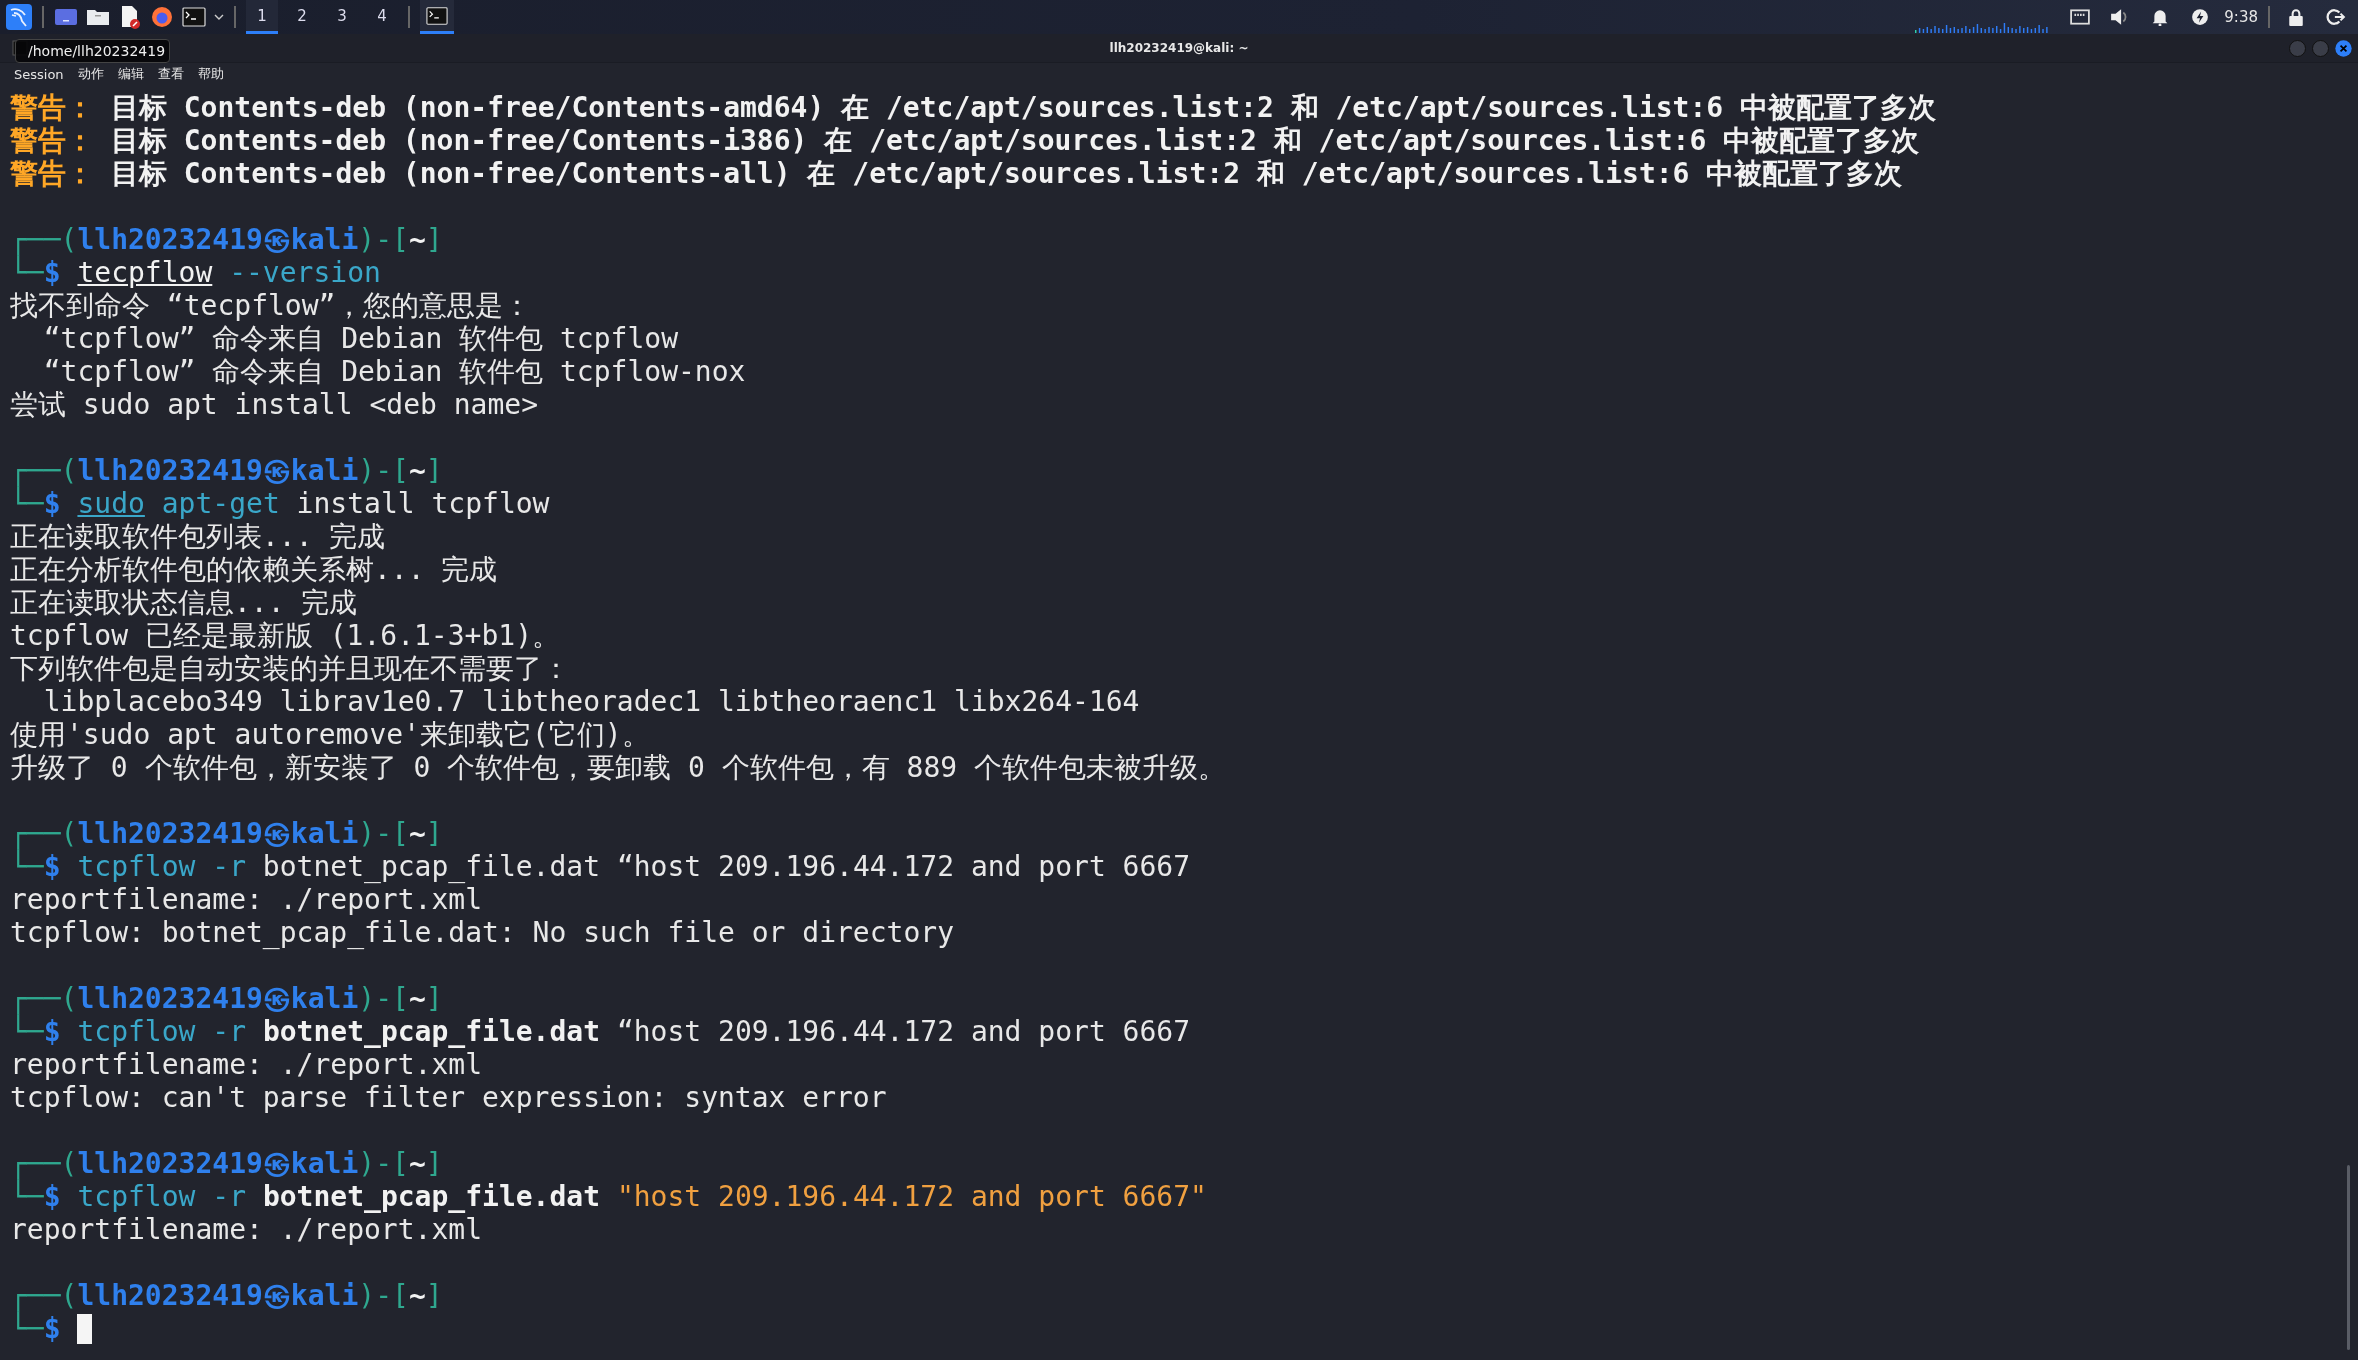 The width and height of the screenshot is (2358, 1360). What do you see at coordinates (280, 503) in the screenshot?
I see `terminal-line: └─$ sudo apt-get install tcpflow` at bounding box center [280, 503].